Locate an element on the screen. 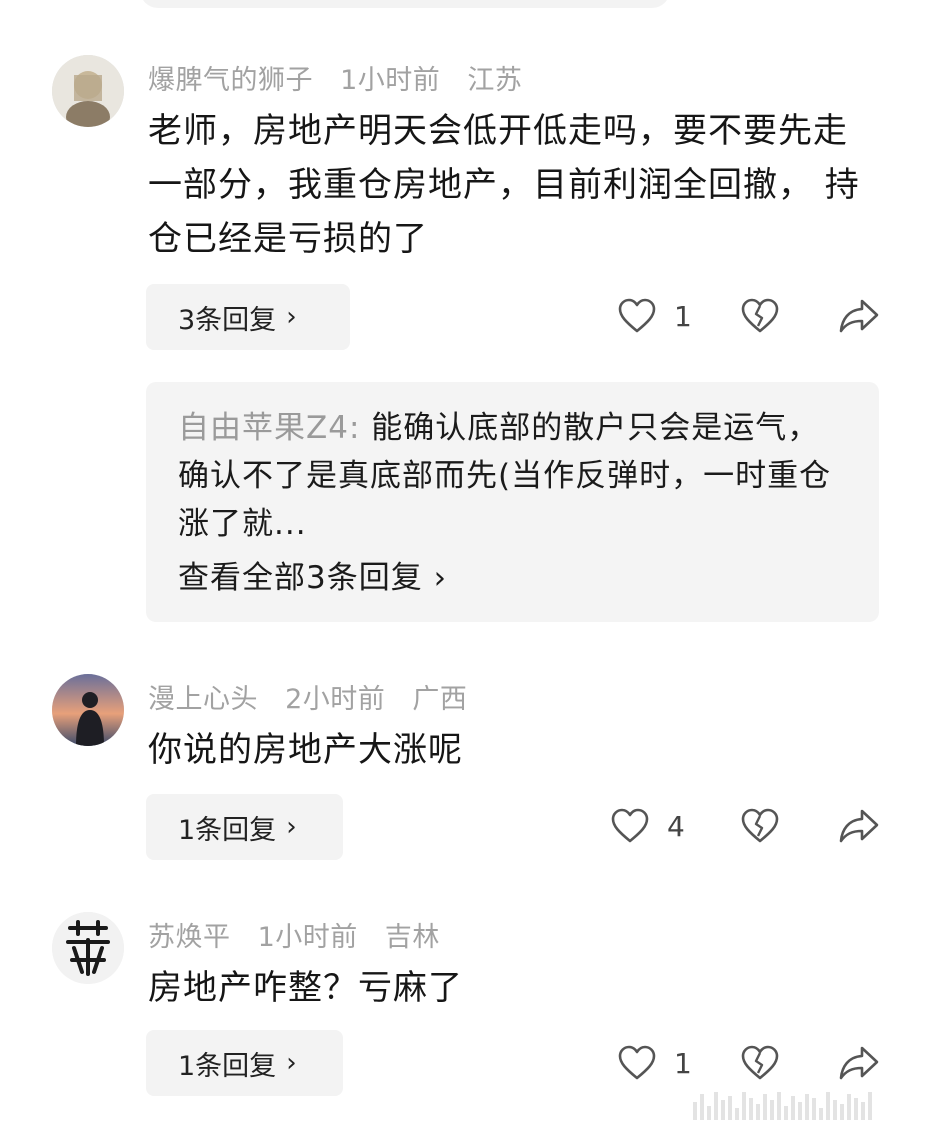  comment-meta: 漫上心头 2小时前 广西 is located at coordinates (316, 696).